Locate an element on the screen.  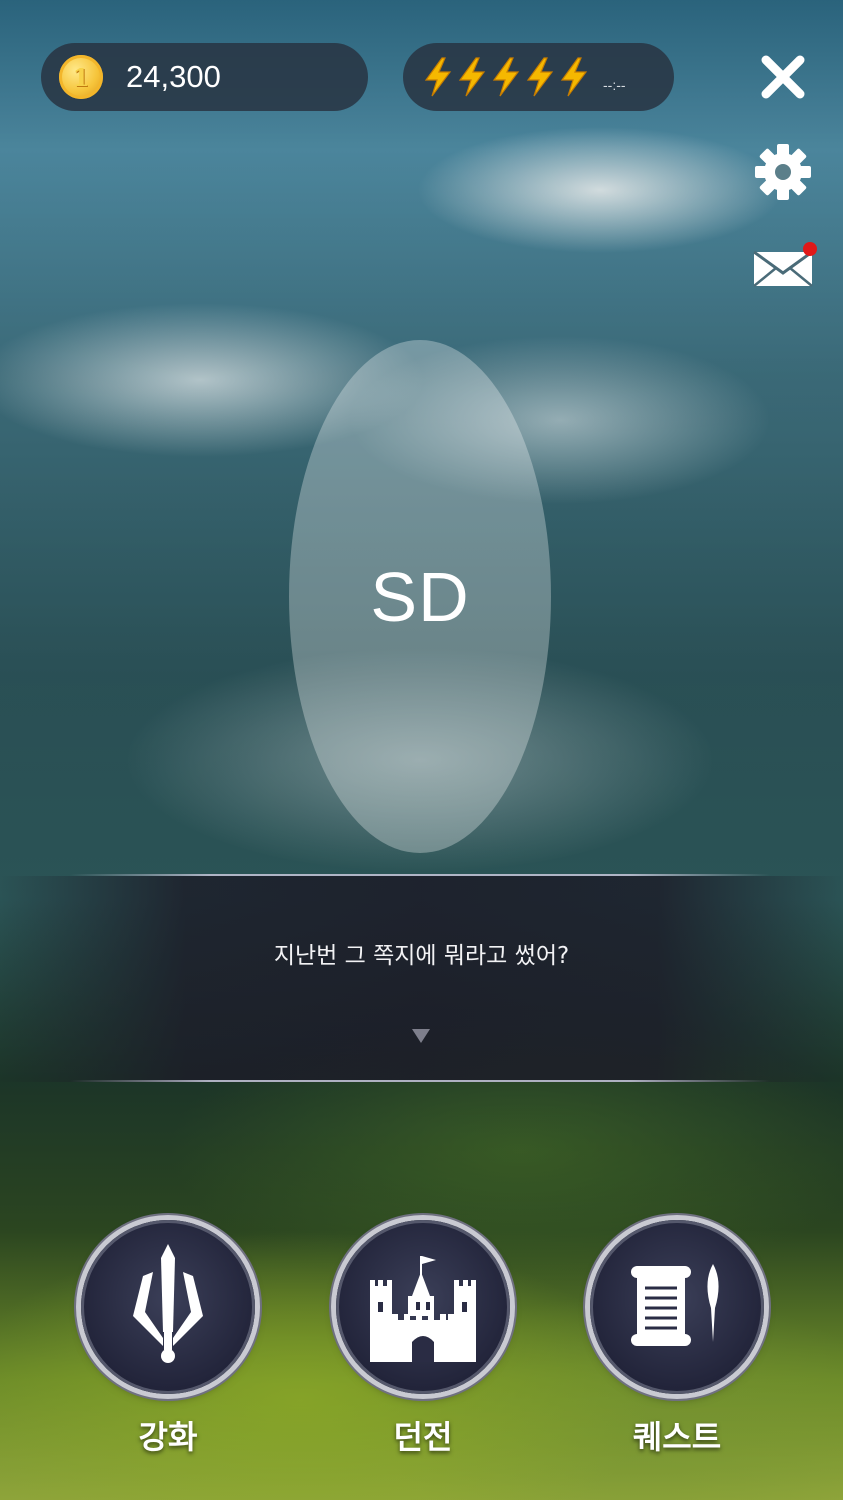
gold-counter: 1 24,300 is located at coordinates (204, 77).